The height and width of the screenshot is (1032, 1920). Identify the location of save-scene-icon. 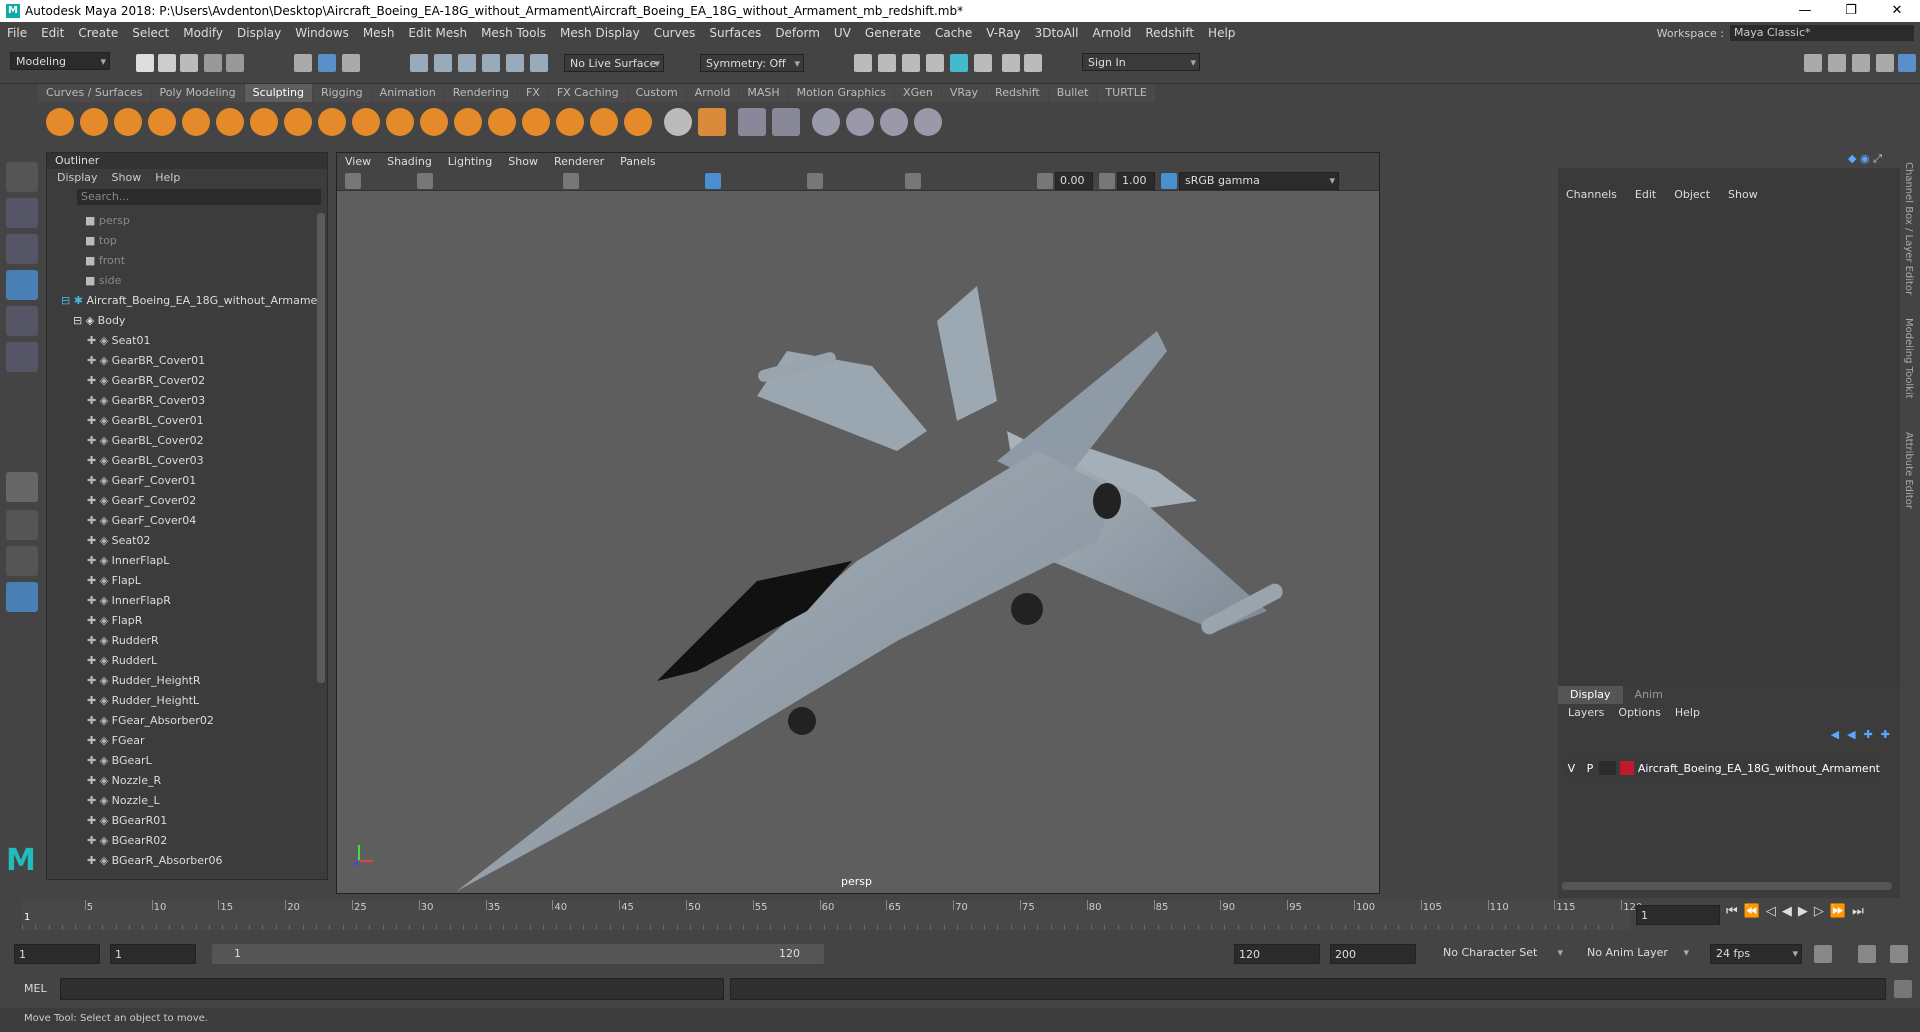
(189, 63).